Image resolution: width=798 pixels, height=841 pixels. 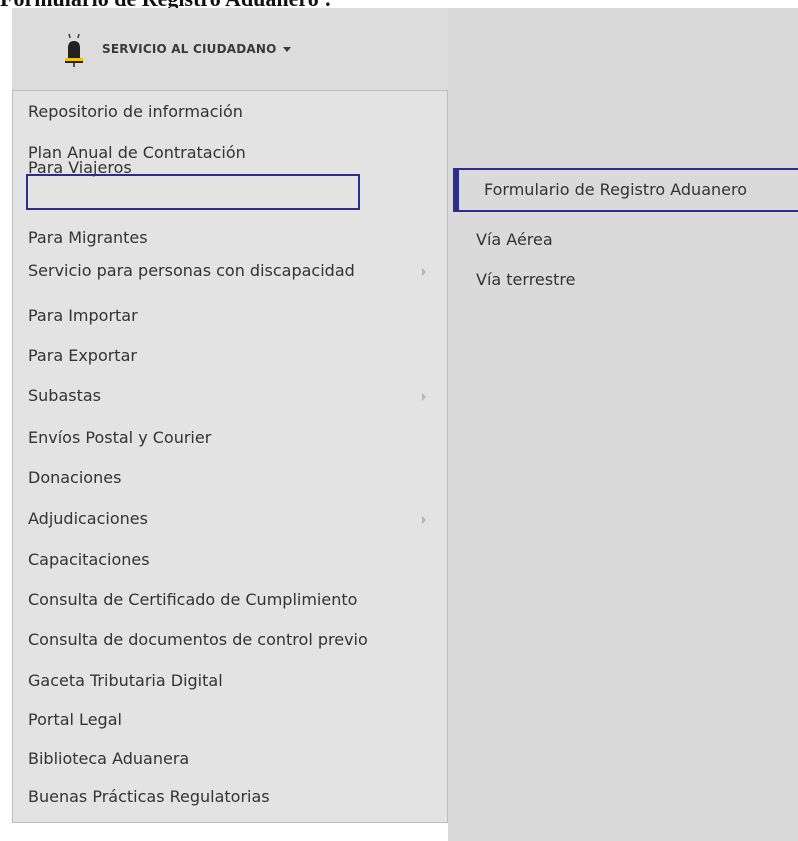 I want to click on submenu-item-via-aerea: Vía Aérea, so click(x=514, y=240).